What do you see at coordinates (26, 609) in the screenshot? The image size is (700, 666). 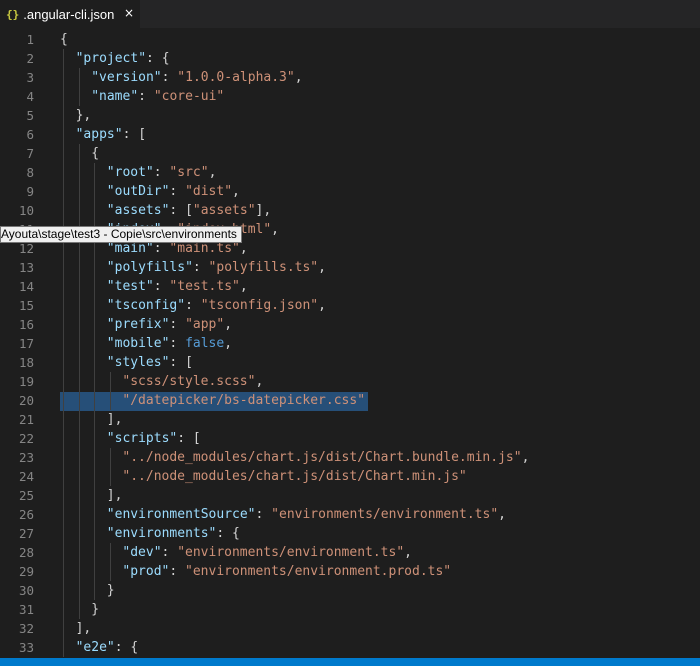 I see `line-number: 31` at bounding box center [26, 609].